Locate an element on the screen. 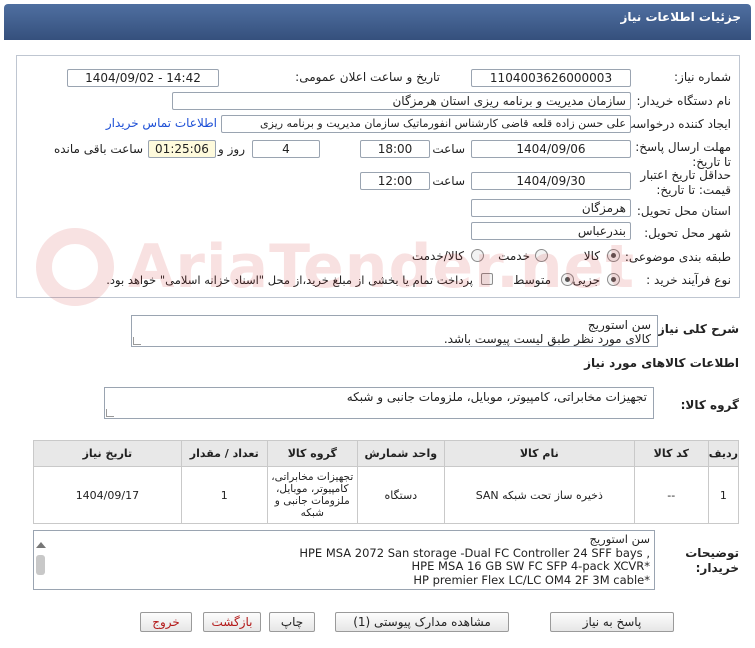 The width and height of the screenshot is (755, 648). scroll-up-icon is located at coordinates (41, 545).